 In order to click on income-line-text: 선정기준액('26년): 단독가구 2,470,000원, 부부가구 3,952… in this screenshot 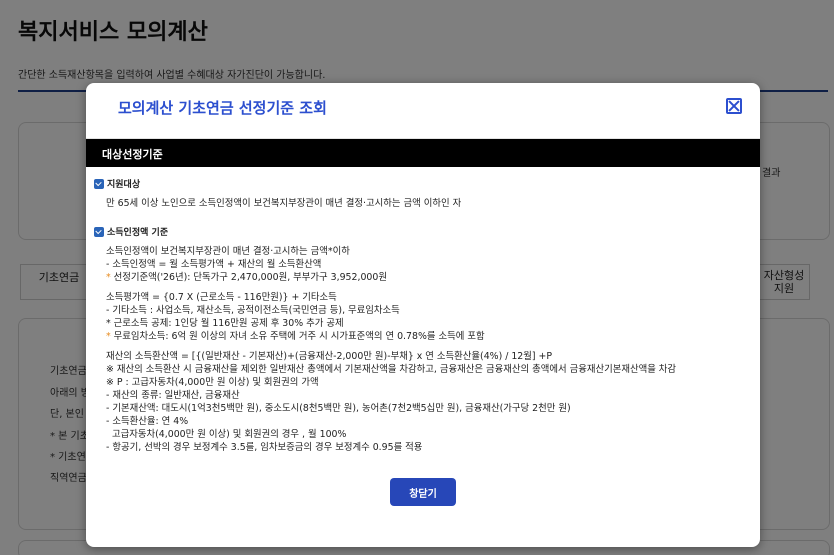, I will do `click(250, 277)`.